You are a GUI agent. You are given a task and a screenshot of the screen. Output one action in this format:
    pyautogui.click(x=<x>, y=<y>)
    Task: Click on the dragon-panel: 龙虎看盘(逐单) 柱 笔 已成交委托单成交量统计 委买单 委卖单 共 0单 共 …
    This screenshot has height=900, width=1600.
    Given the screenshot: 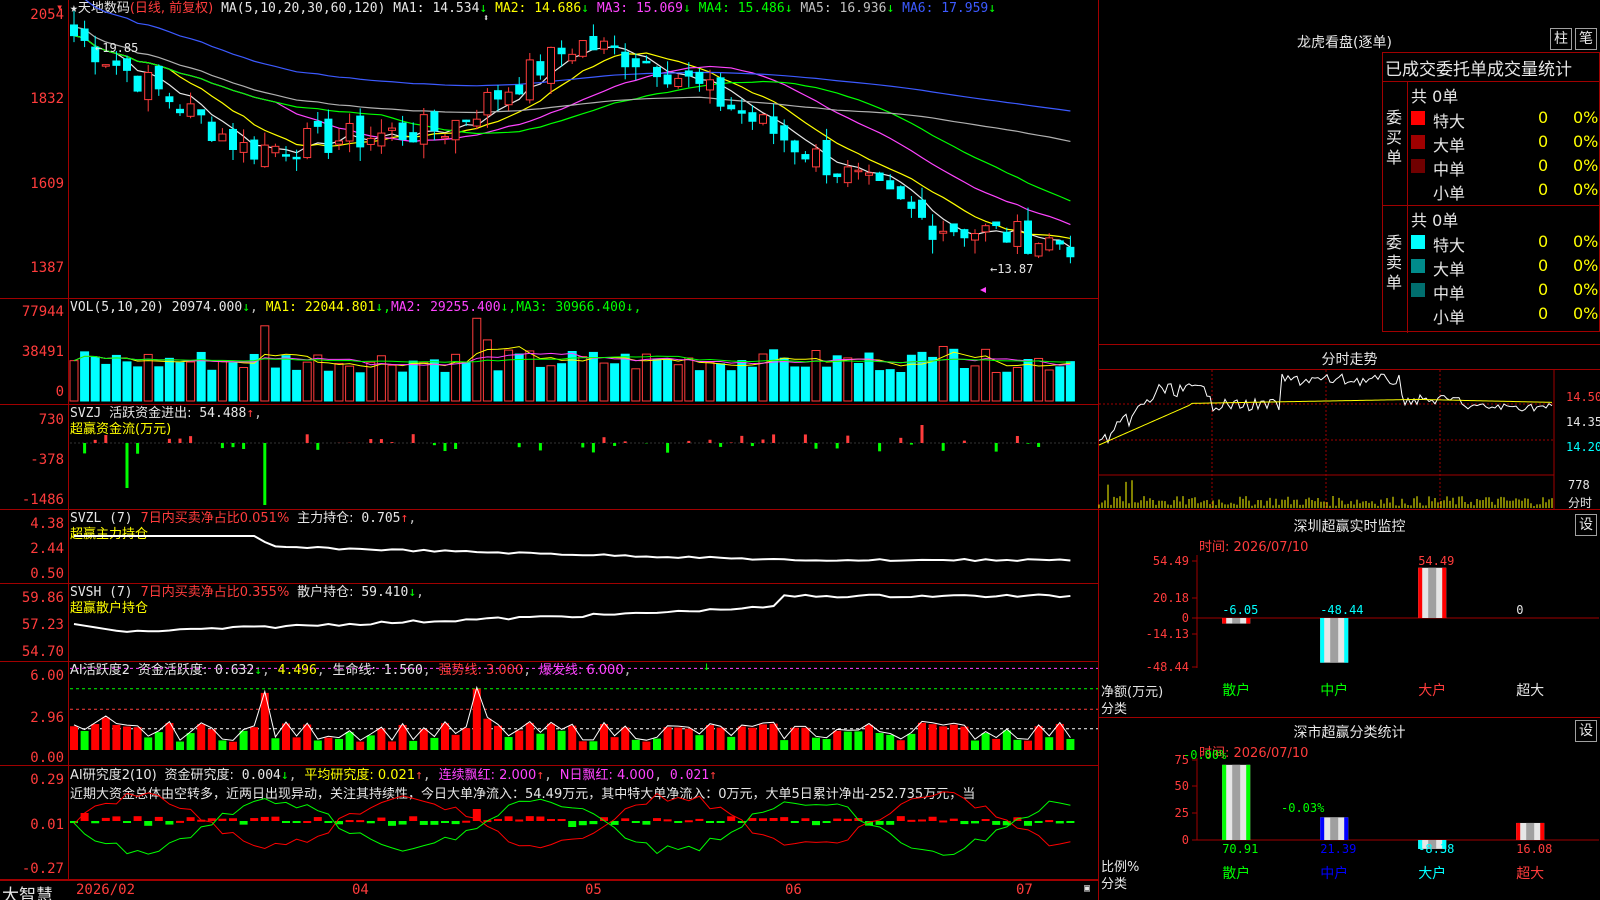 What is the action you would take?
    pyautogui.click(x=1349, y=172)
    